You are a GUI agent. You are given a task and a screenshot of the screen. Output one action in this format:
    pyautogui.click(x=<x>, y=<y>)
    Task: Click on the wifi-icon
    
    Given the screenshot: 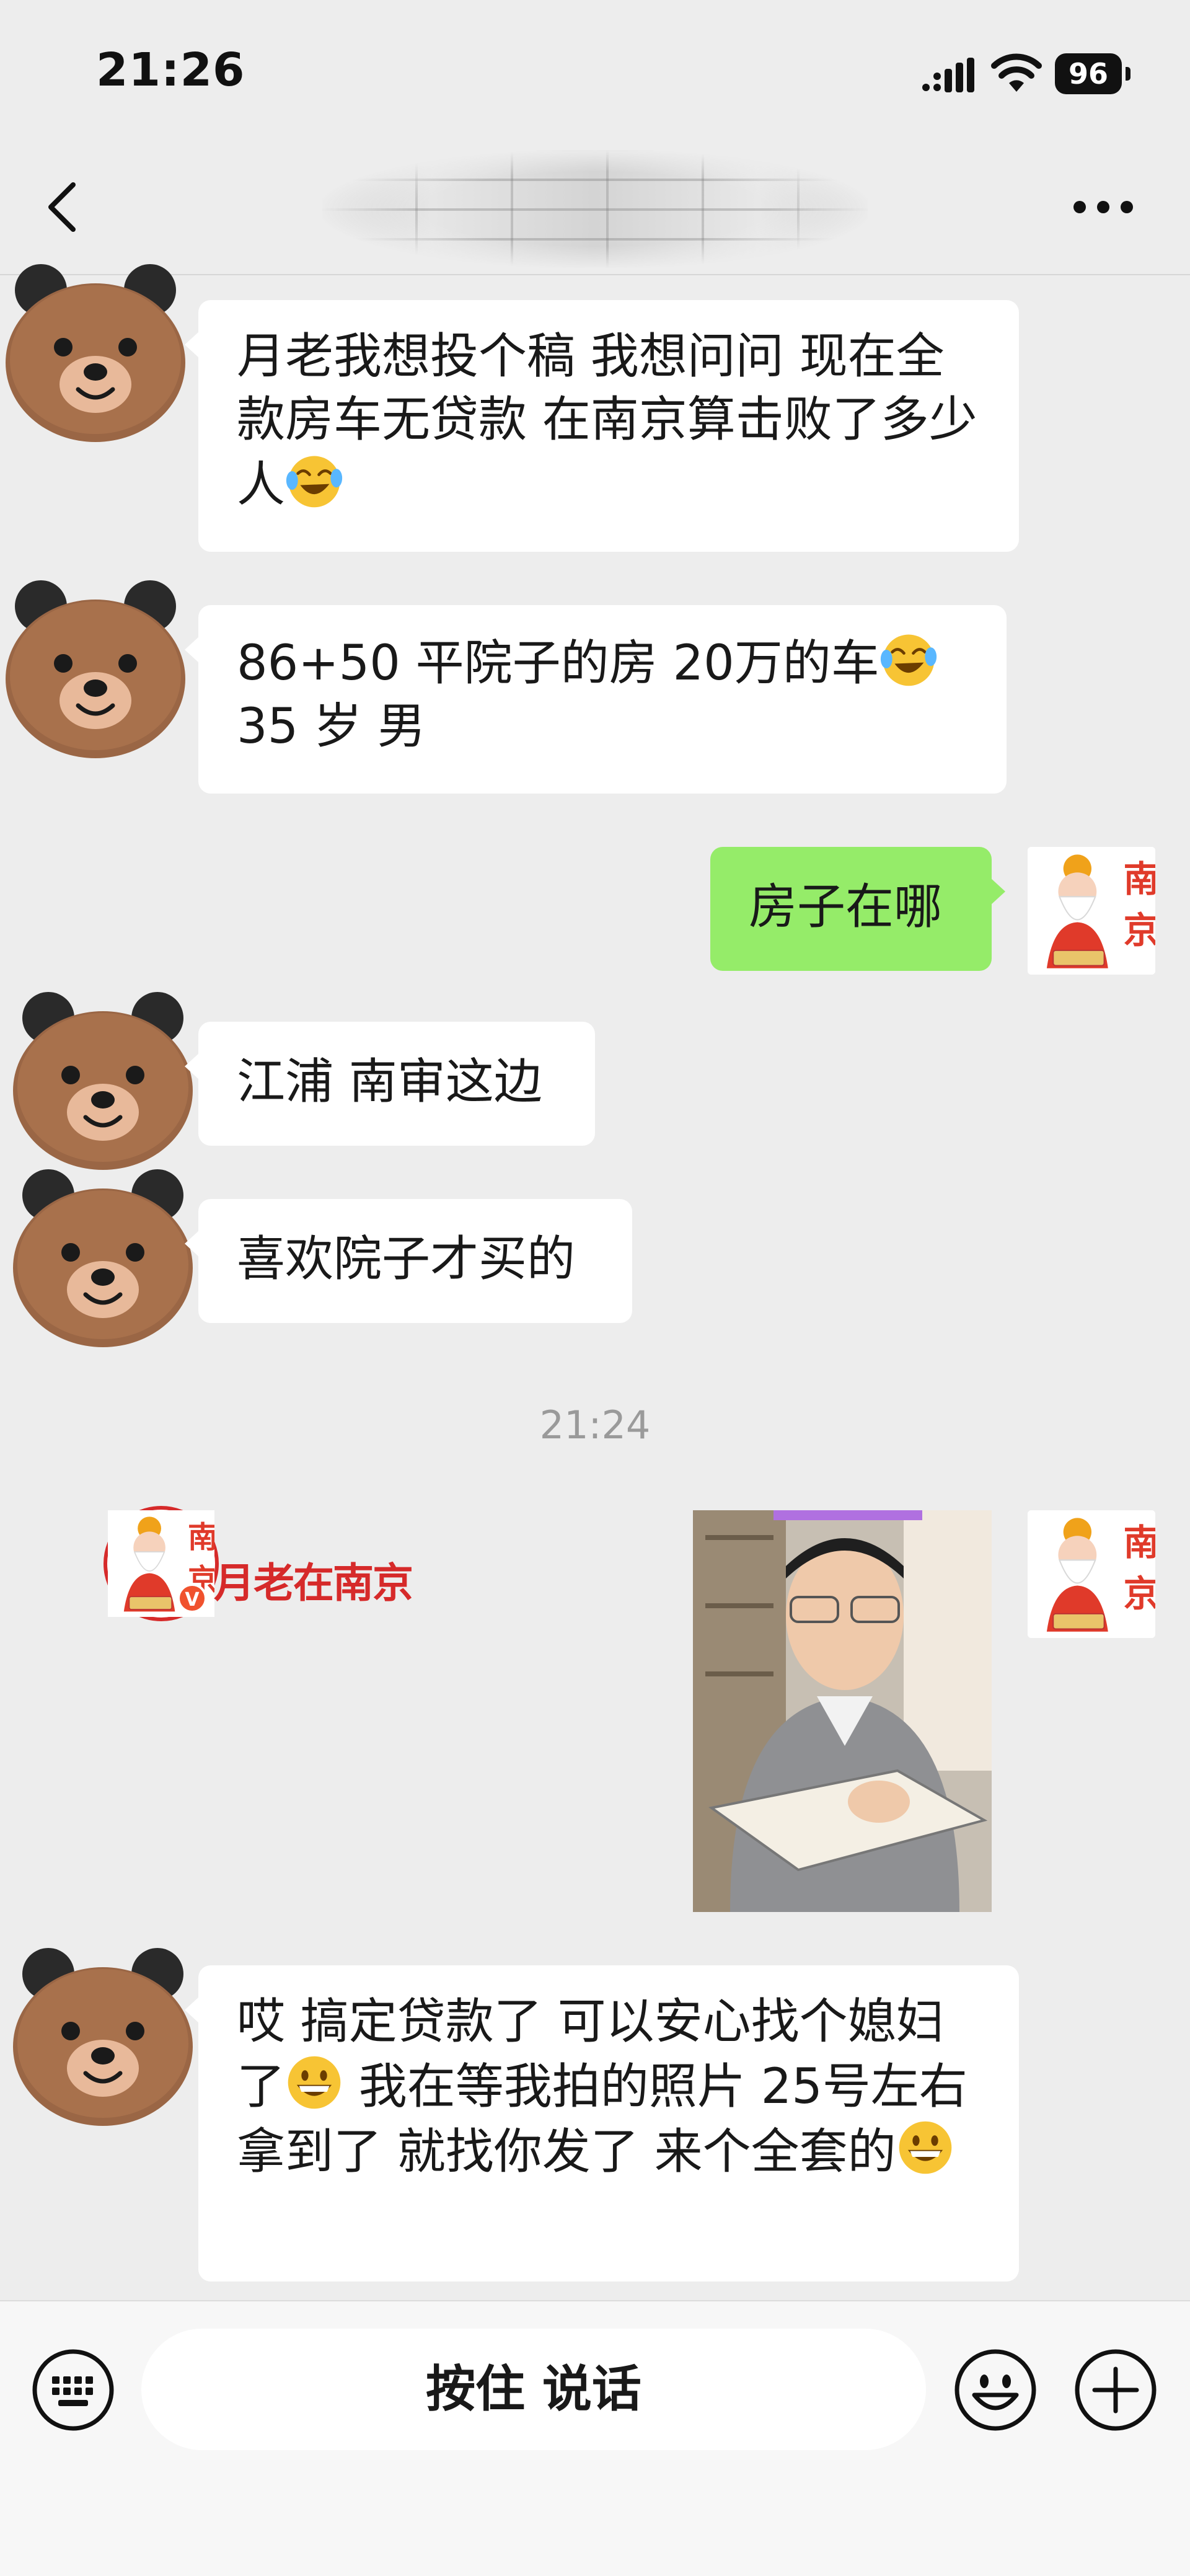 What is the action you would take?
    pyautogui.click(x=1016, y=72)
    